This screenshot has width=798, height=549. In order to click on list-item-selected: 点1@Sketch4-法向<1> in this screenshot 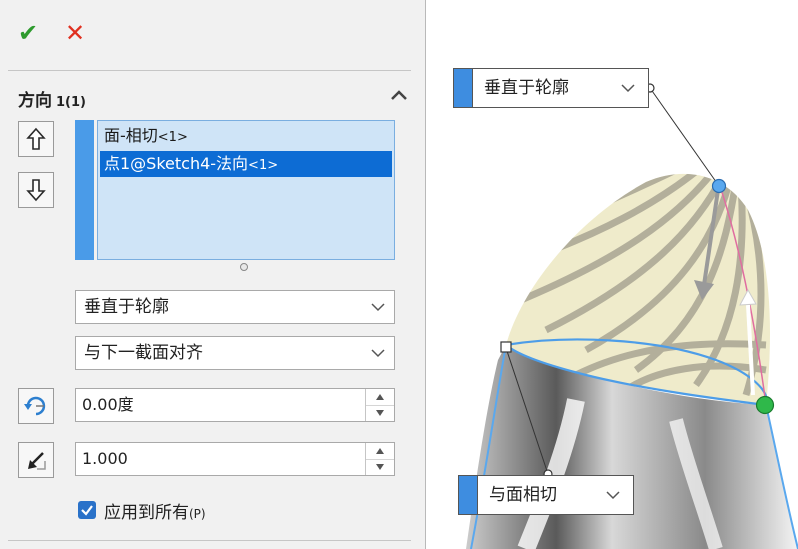, I will do `click(246, 164)`.